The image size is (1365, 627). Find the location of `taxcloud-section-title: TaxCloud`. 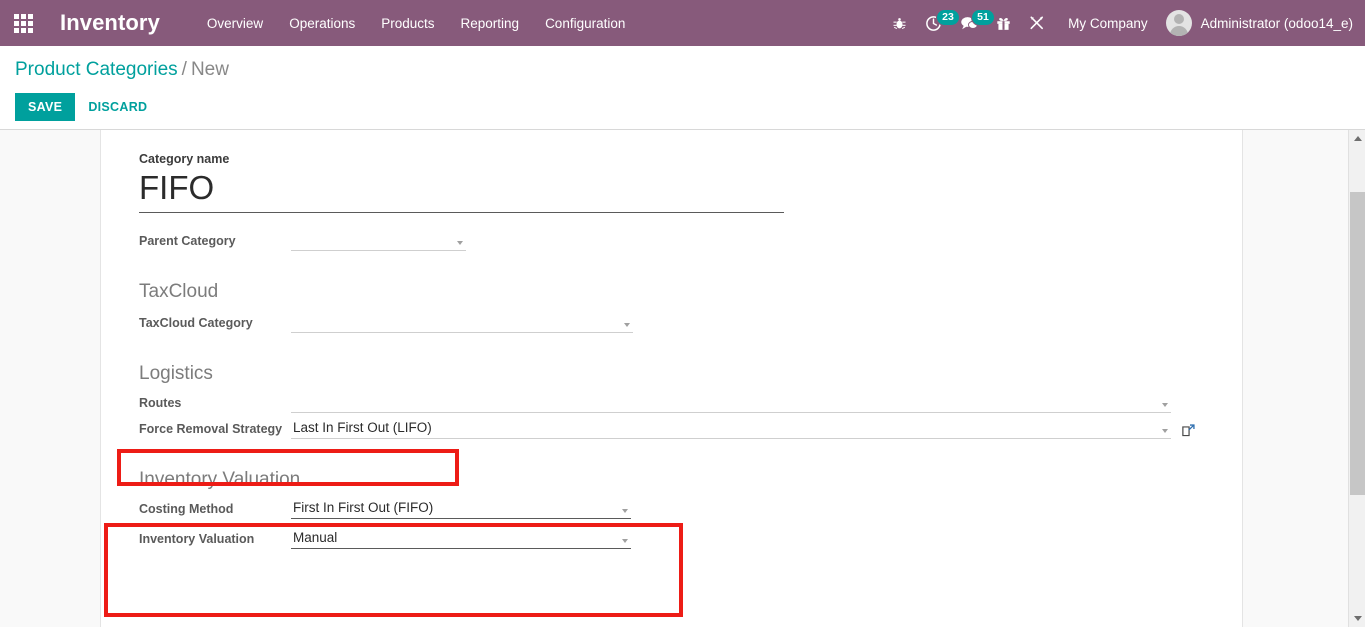

taxcloud-section-title: TaxCloud is located at coordinates (179, 291).